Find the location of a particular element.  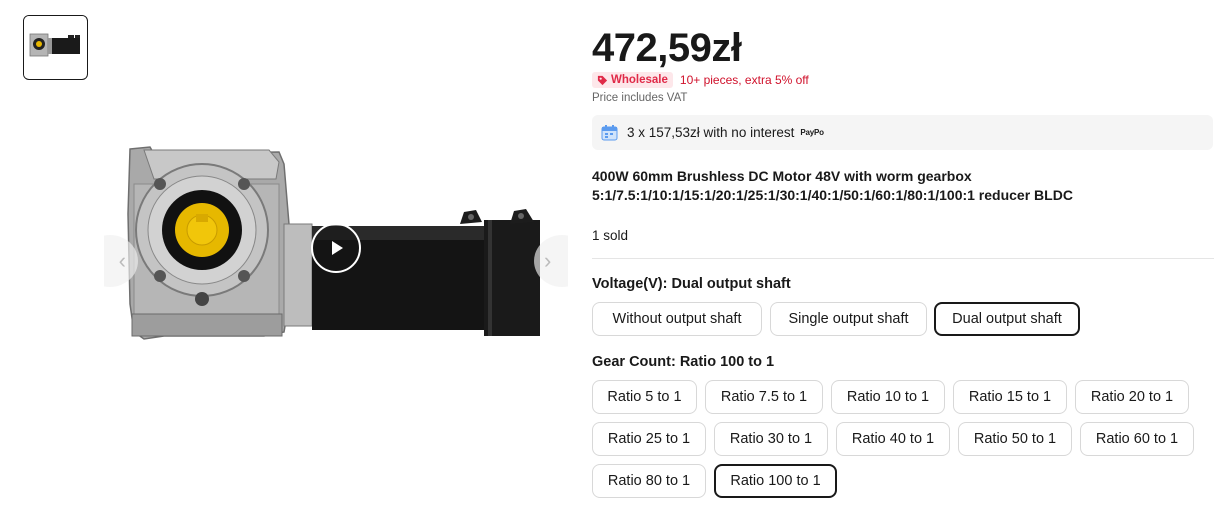

installment-banner: 3 x 157,53zł with no interest PayPo is located at coordinates (902, 132).